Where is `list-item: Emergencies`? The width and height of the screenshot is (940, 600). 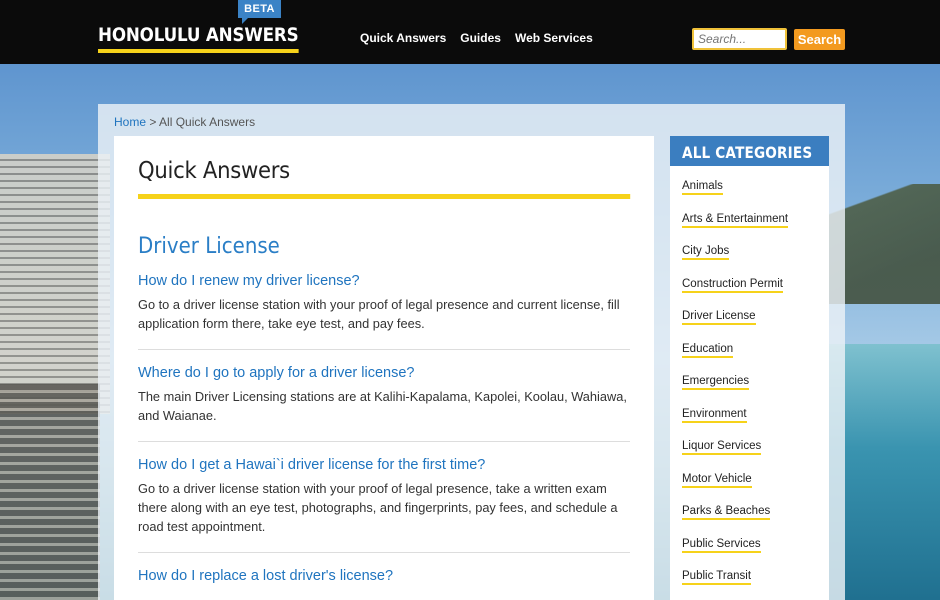 list-item: Emergencies is located at coordinates (749, 387).